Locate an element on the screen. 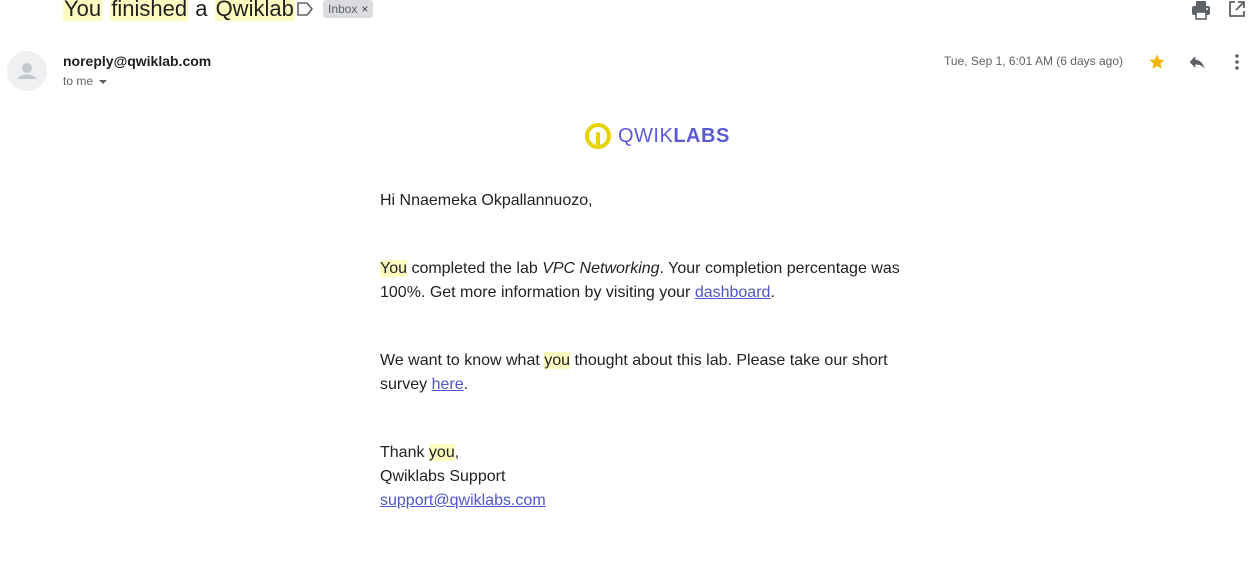 The width and height of the screenshot is (1253, 568). chevron-down-icon is located at coordinates (103, 81).